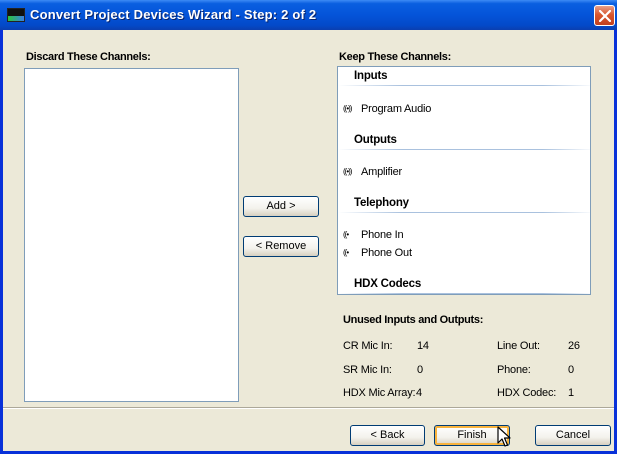 This screenshot has width=617, height=454. What do you see at coordinates (373, 236) in the screenshot?
I see `channel-phone-in: ((• Phone In` at bounding box center [373, 236].